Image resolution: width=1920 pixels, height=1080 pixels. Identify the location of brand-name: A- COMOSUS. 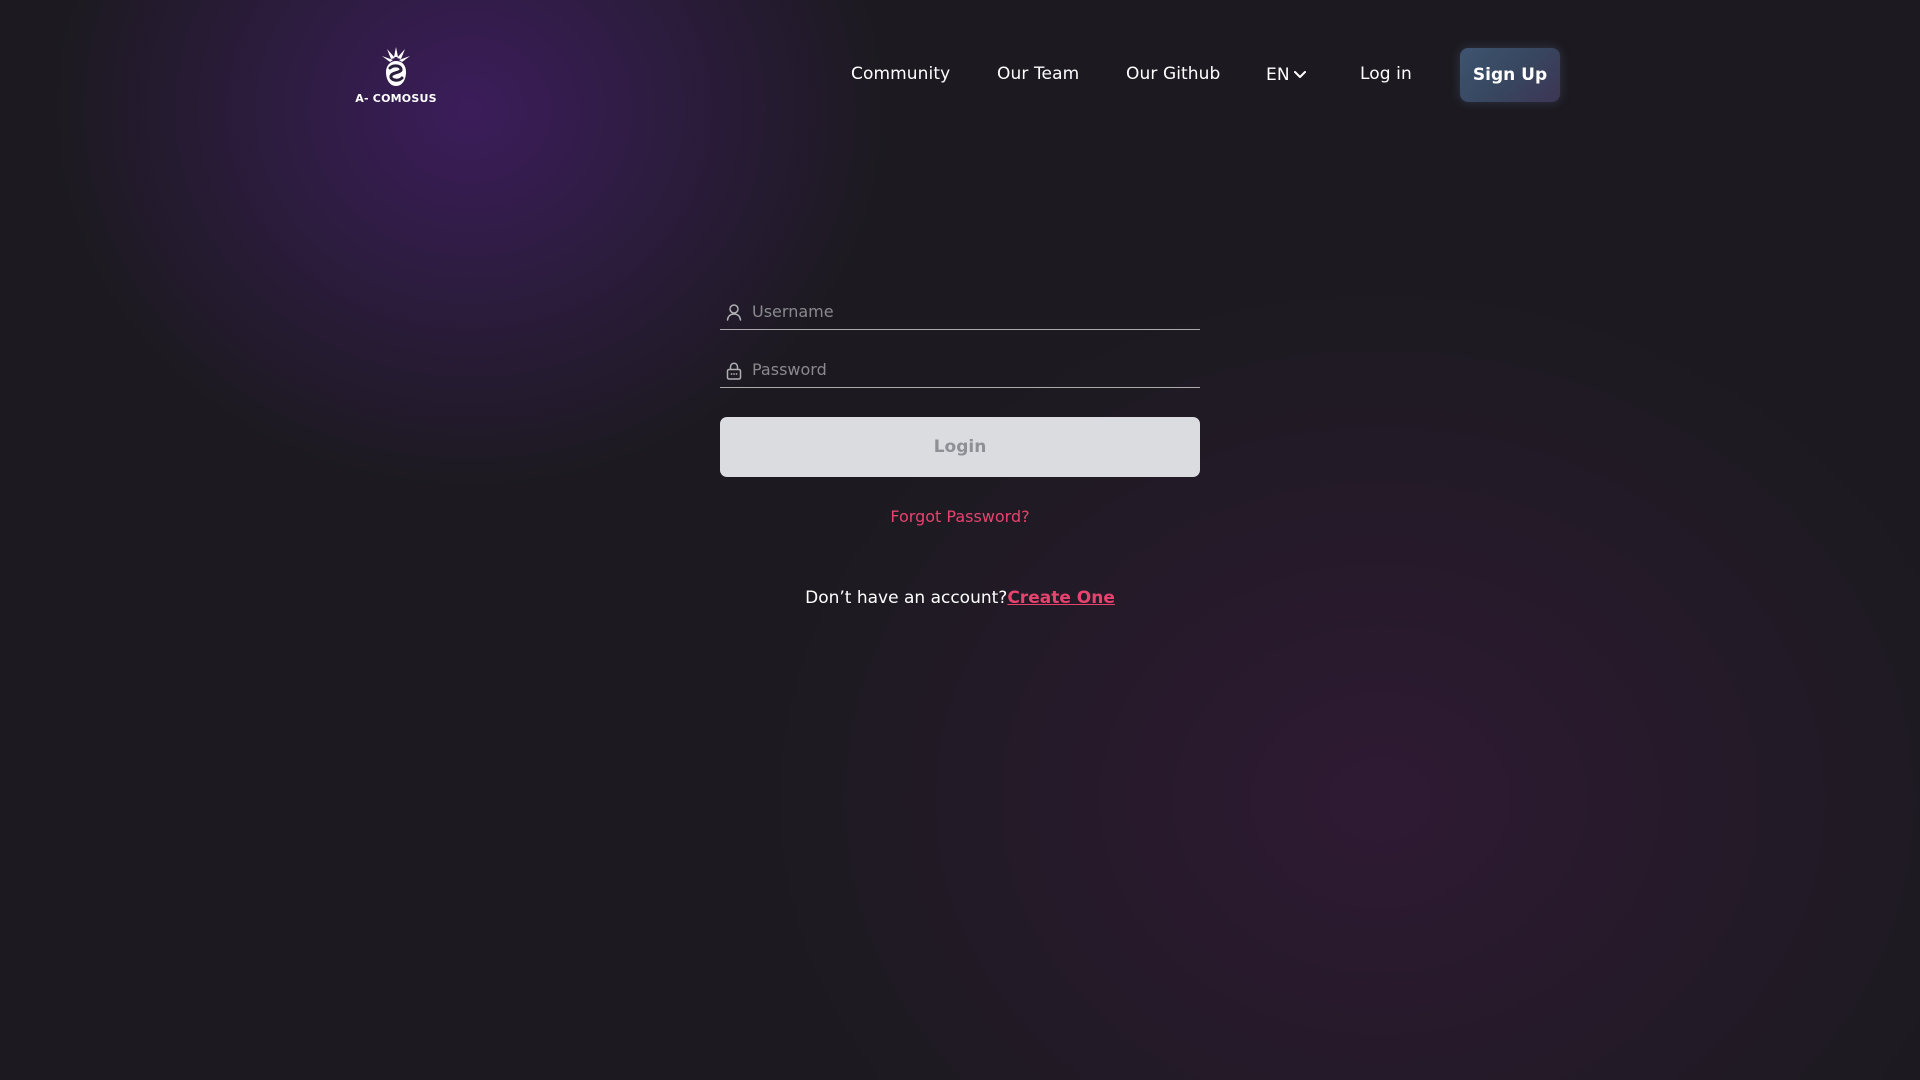
(396, 98).